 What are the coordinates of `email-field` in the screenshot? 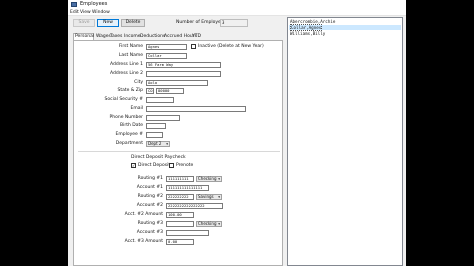 It's located at (196, 109).